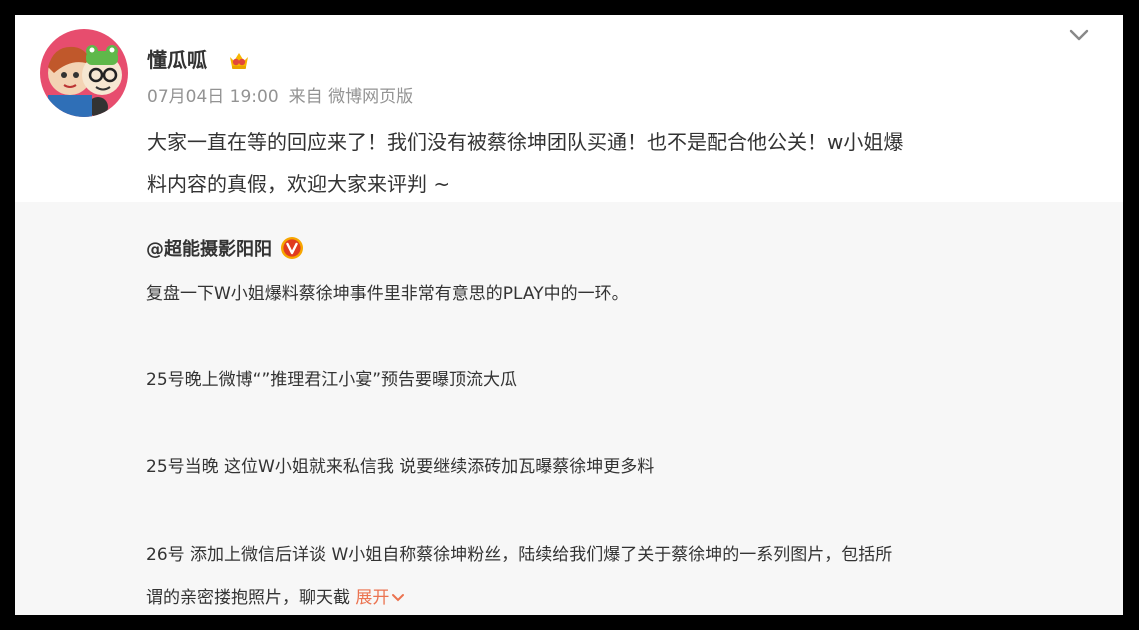 This screenshot has height=630, width=1139. I want to click on chevron-down-icon, so click(1079, 35).